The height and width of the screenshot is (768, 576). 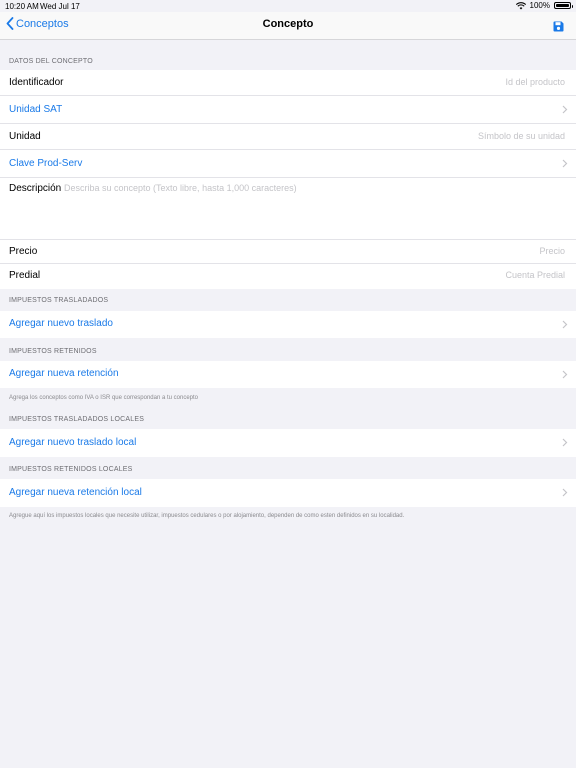 What do you see at coordinates (288, 276) in the screenshot?
I see `predial-row: Predial` at bounding box center [288, 276].